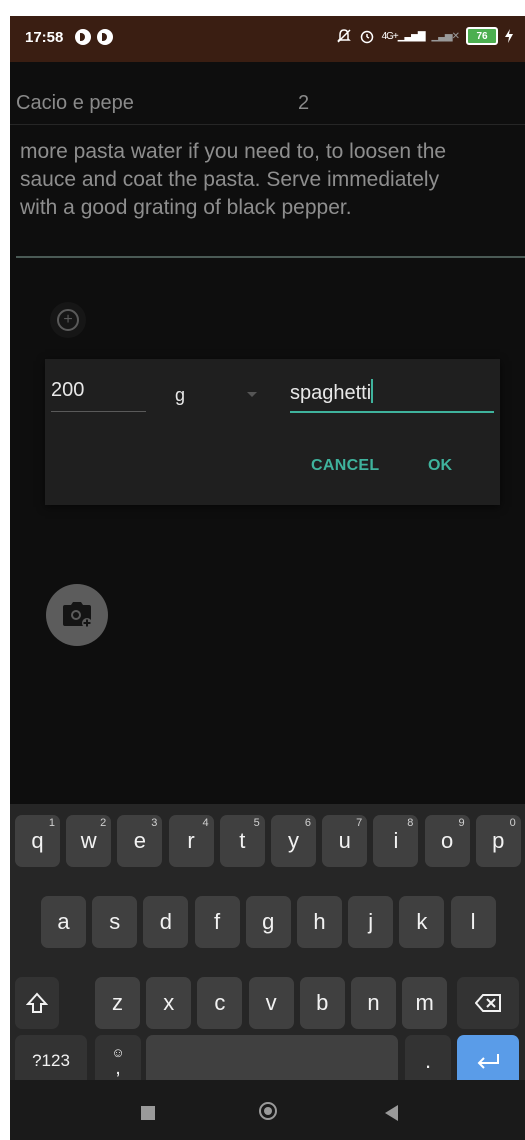  Describe the element at coordinates (267, 93) in the screenshot. I see `recipe-header: Cacio e pepe 2` at that location.